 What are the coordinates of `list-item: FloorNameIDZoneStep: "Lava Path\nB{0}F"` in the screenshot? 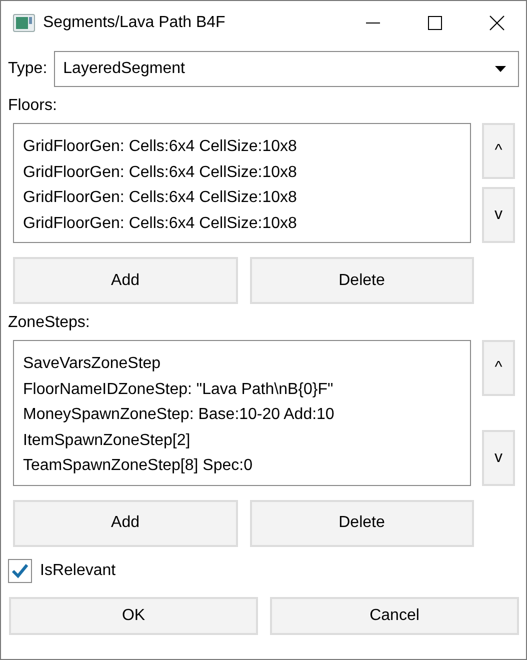 It's located at (242, 389).